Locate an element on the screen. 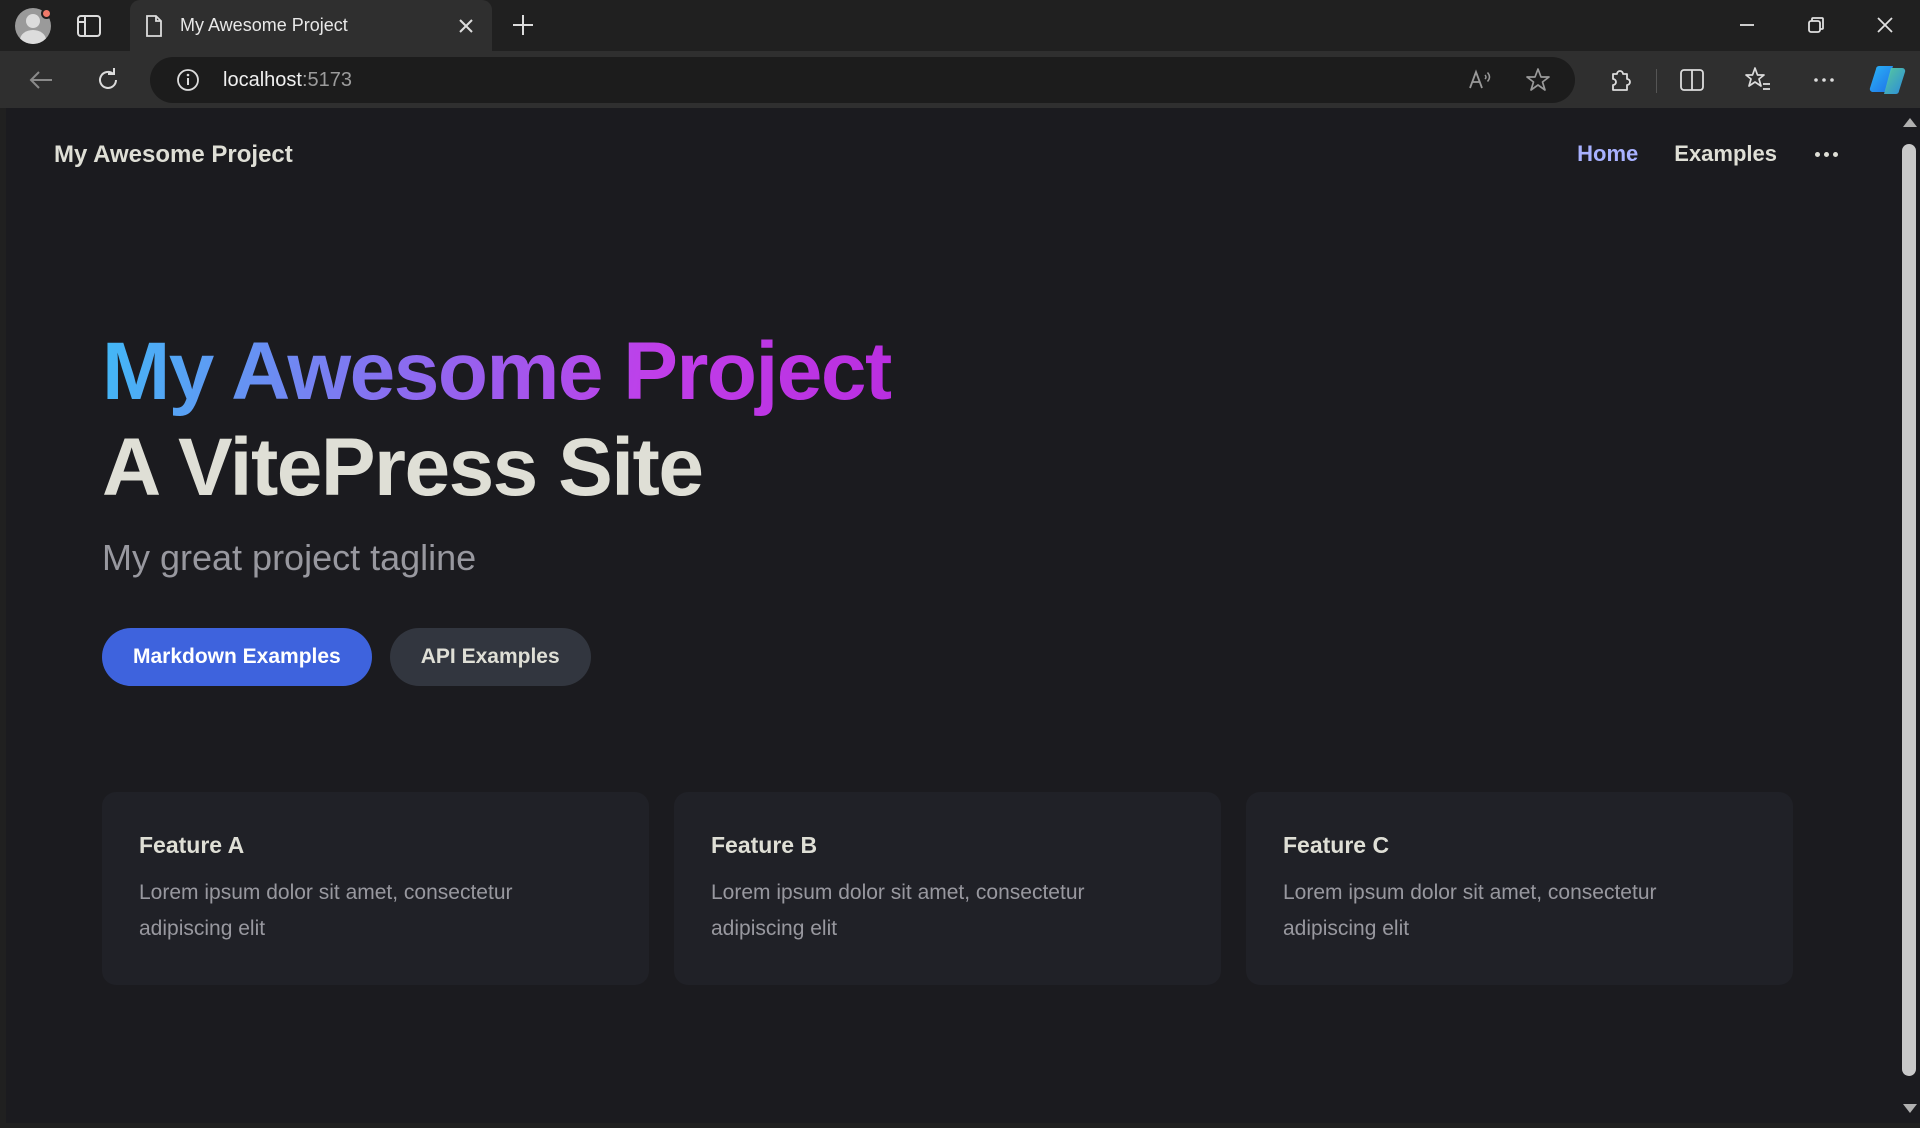 This screenshot has height=1128, width=1920. browser-tab: My Awesome Project is located at coordinates (311, 25).